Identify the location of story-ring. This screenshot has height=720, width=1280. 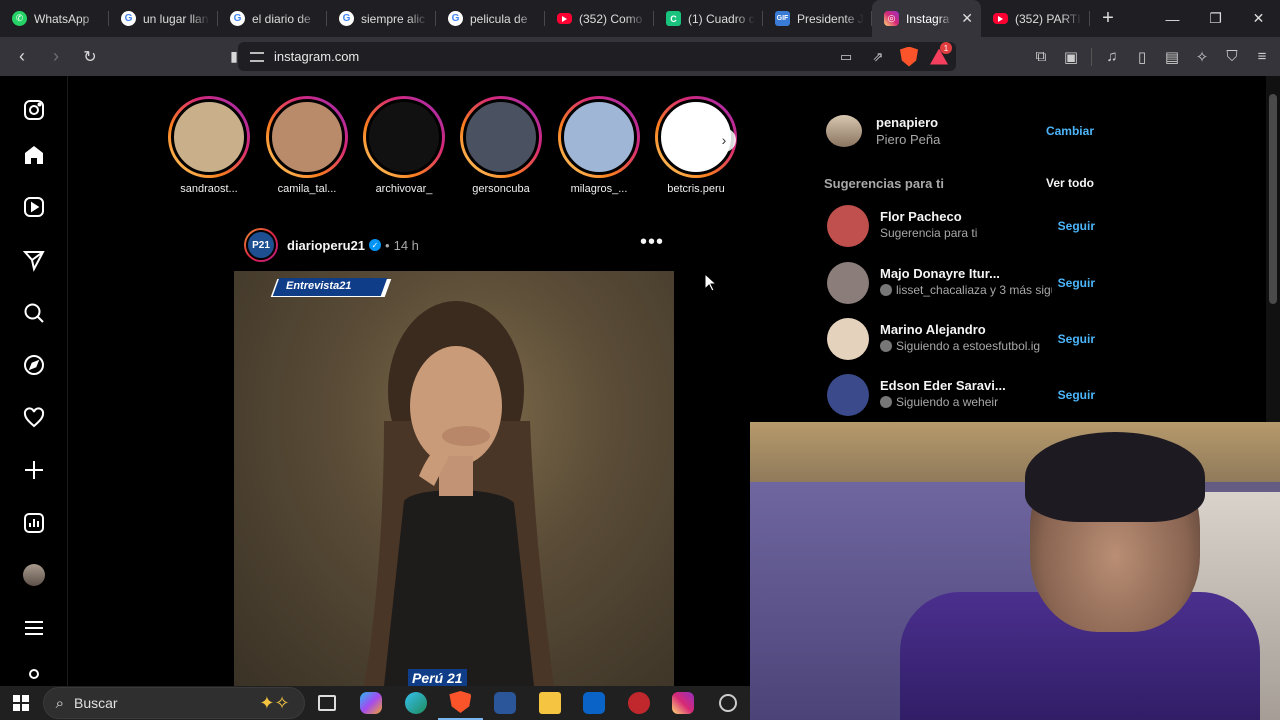
(404, 137).